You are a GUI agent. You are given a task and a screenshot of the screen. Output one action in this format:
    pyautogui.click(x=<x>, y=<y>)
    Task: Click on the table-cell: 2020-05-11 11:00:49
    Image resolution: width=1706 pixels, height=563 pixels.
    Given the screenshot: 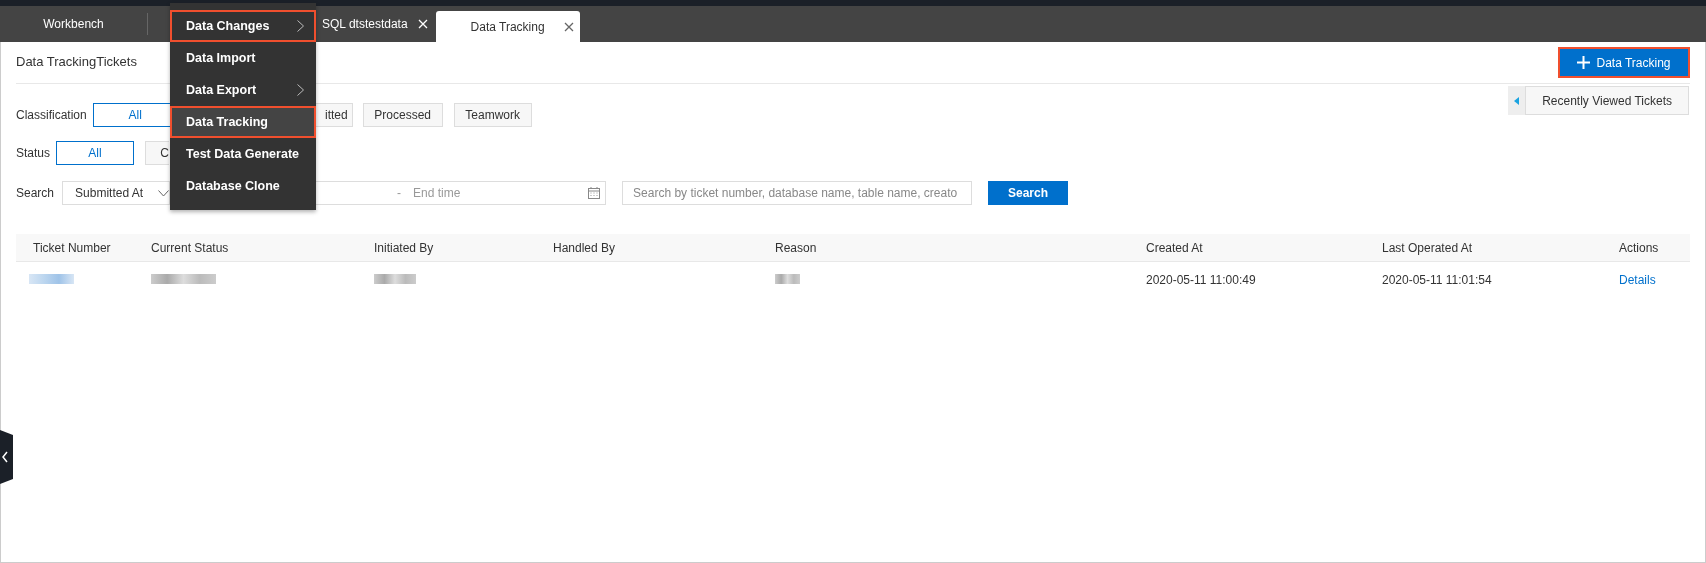 What is the action you would take?
    pyautogui.click(x=1201, y=280)
    